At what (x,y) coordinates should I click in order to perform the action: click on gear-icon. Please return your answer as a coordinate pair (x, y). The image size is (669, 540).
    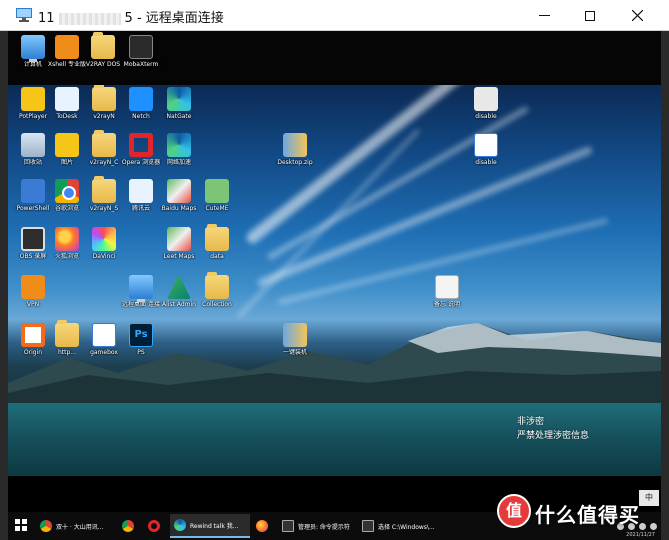
    Looking at the image, I should click on (486, 99).